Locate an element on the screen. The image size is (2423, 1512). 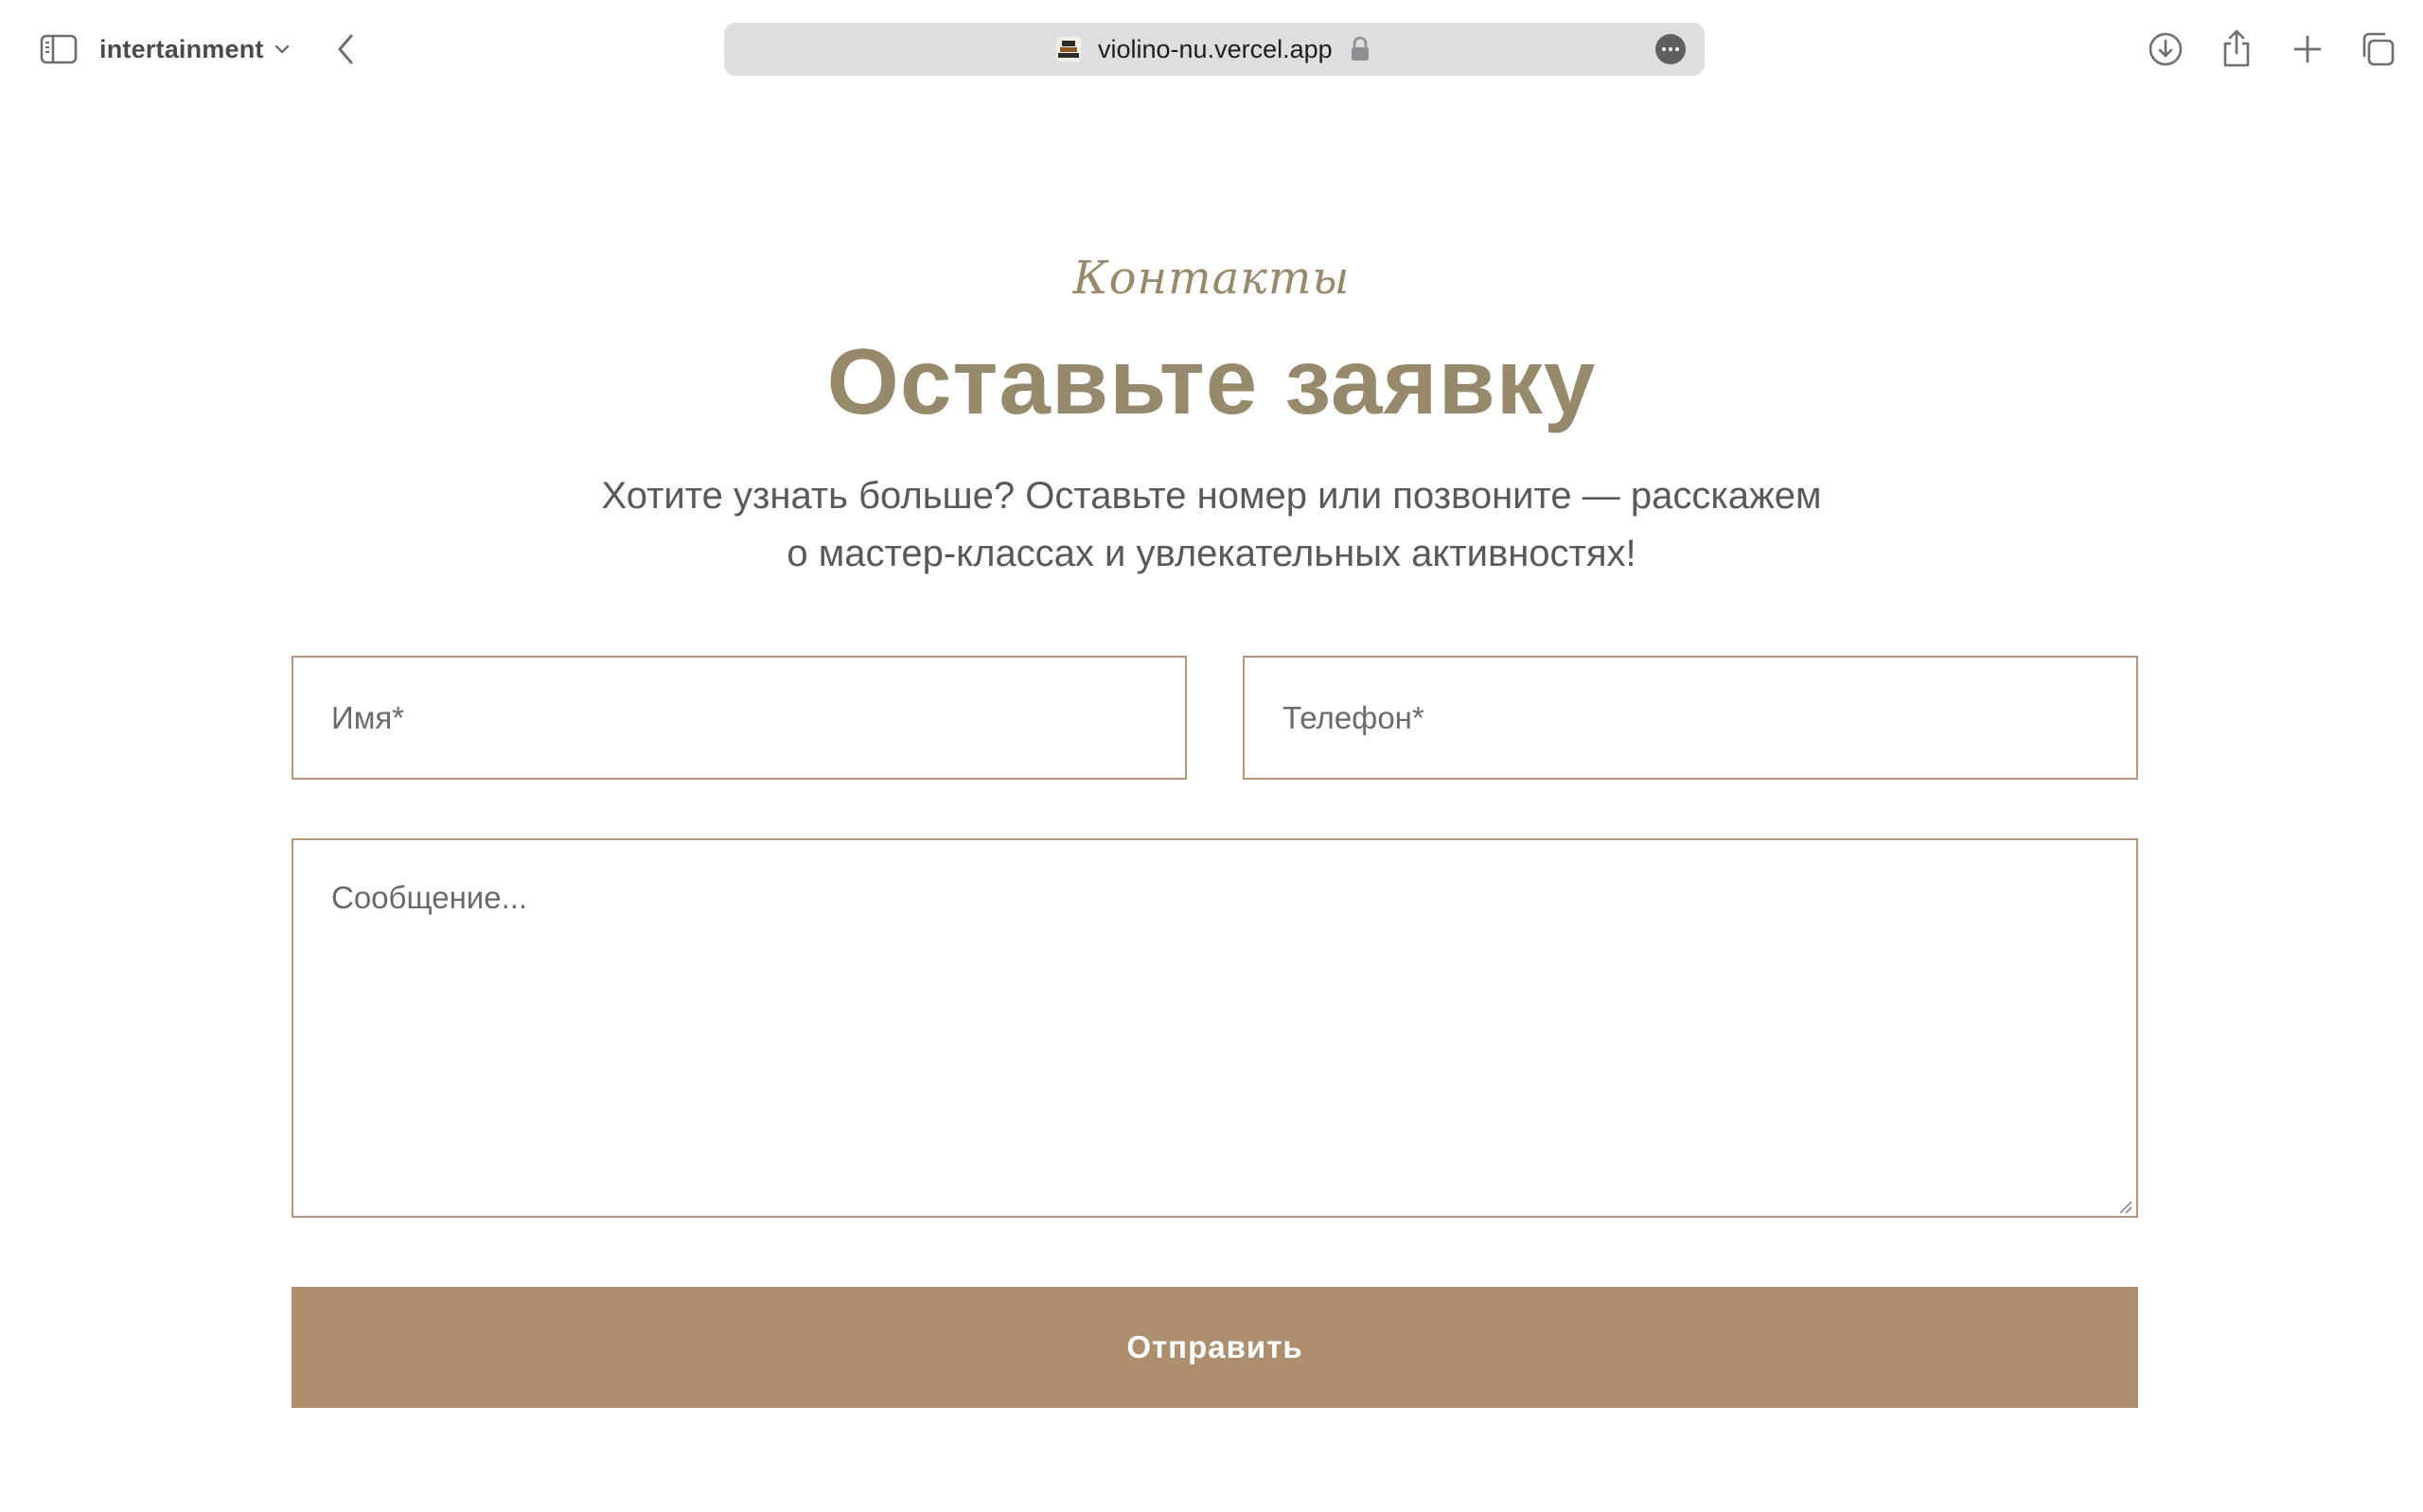
section-eyebrow: Контакты is located at coordinates (1211, 279).